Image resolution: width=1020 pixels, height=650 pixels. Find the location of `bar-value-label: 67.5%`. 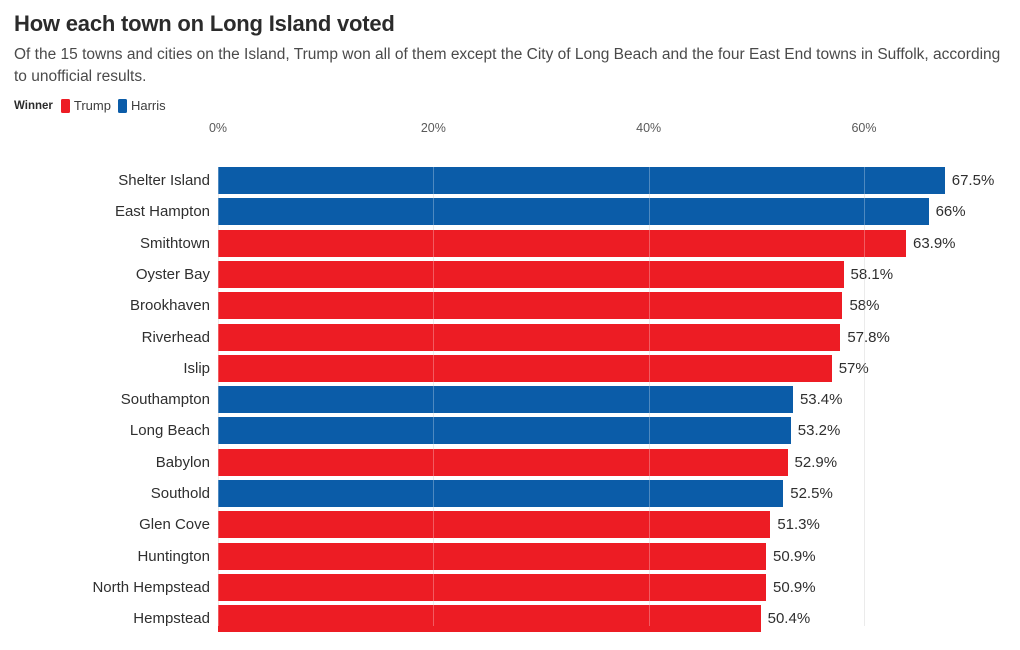

bar-value-label: 67.5% is located at coordinates (973, 180).